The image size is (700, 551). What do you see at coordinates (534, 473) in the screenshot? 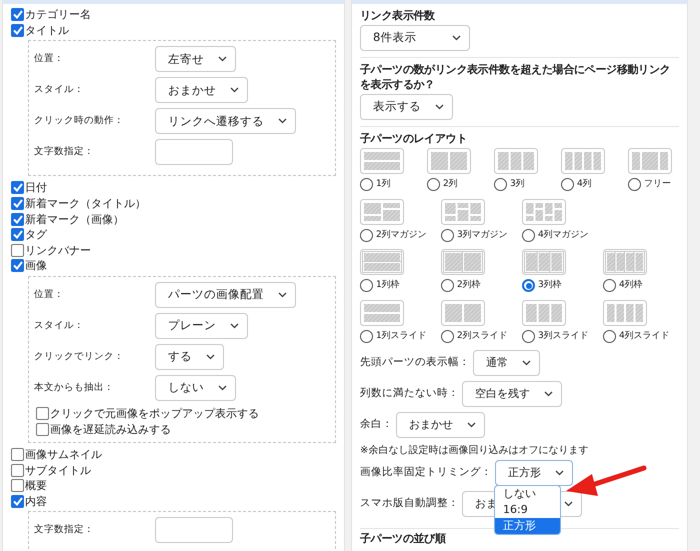
I see `select-field: 正方形` at bounding box center [534, 473].